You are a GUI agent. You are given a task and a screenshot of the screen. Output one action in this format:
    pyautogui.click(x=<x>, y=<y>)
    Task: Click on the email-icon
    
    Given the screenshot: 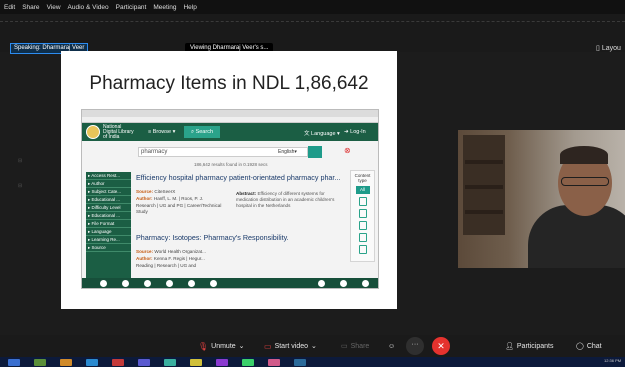 What is the action you would take?
    pyautogui.click(x=365, y=283)
    